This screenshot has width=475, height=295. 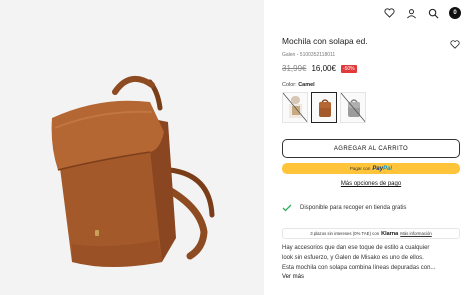 What do you see at coordinates (455, 13) in the screenshot?
I see `cart-icon: 0` at bounding box center [455, 13].